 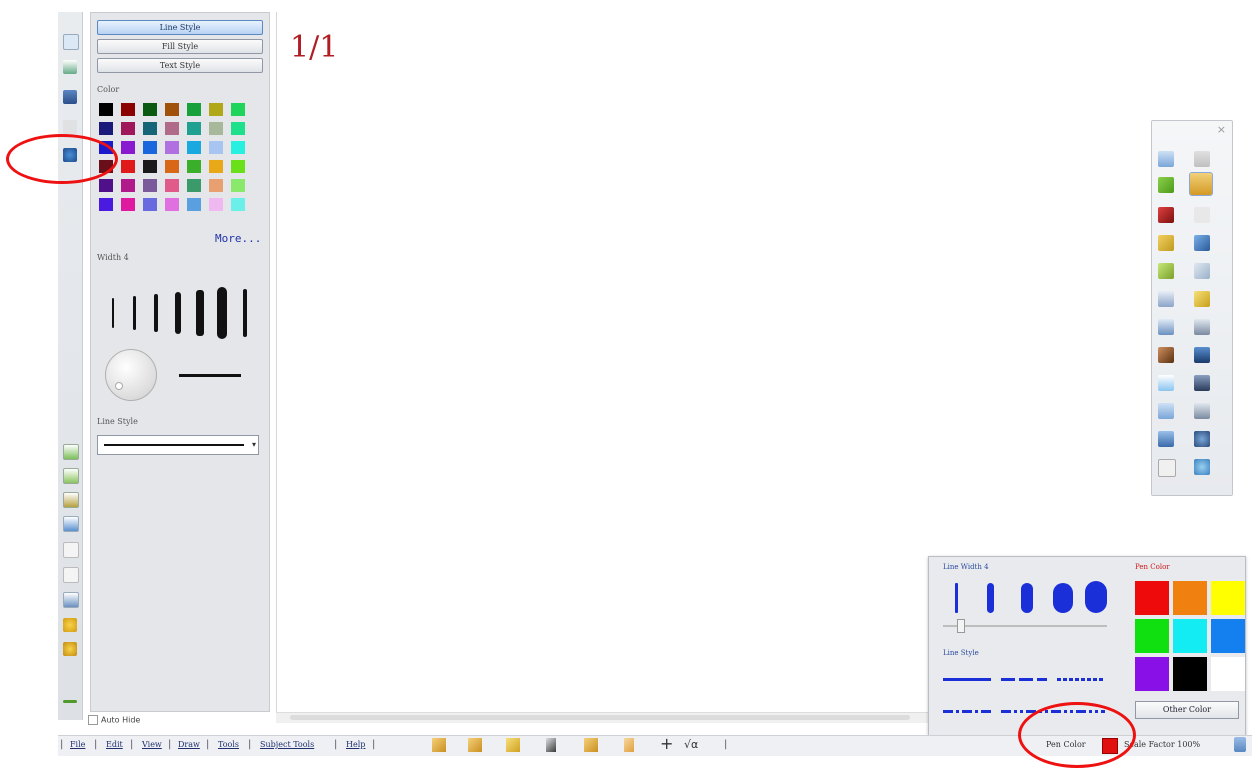 I want to click on calculator-icon, so click(x=1202, y=383).